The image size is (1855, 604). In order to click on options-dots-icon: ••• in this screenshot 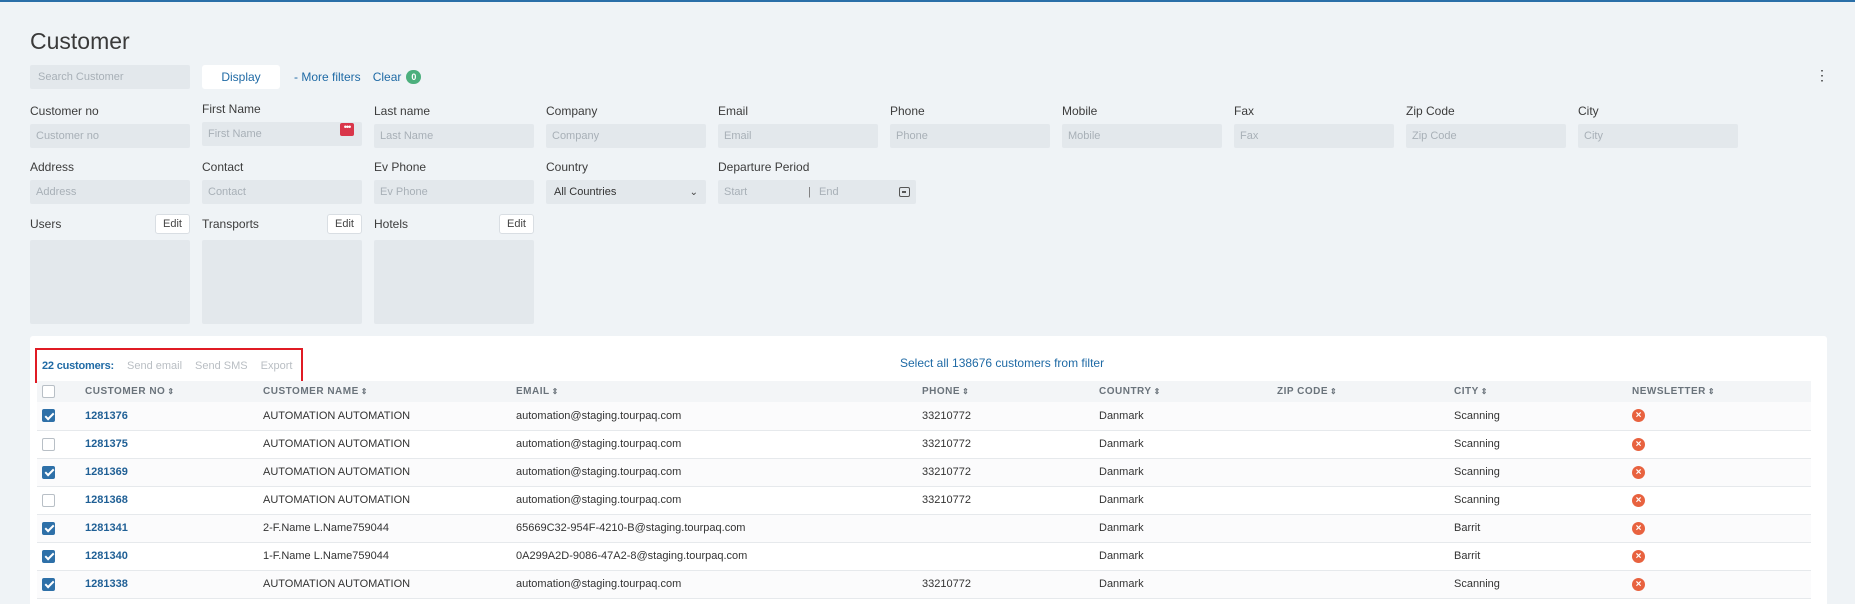, I will do `click(347, 129)`.